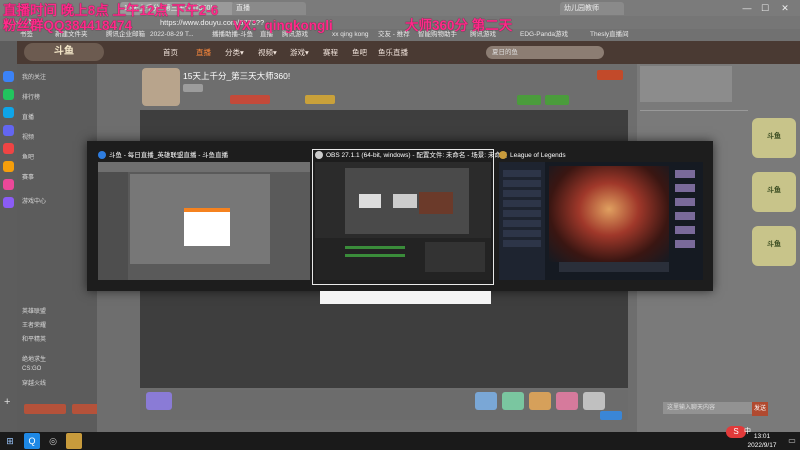 The height and width of the screenshot is (450, 800). Describe the element at coordinates (405, 297) in the screenshot. I see `popup-strip` at that location.